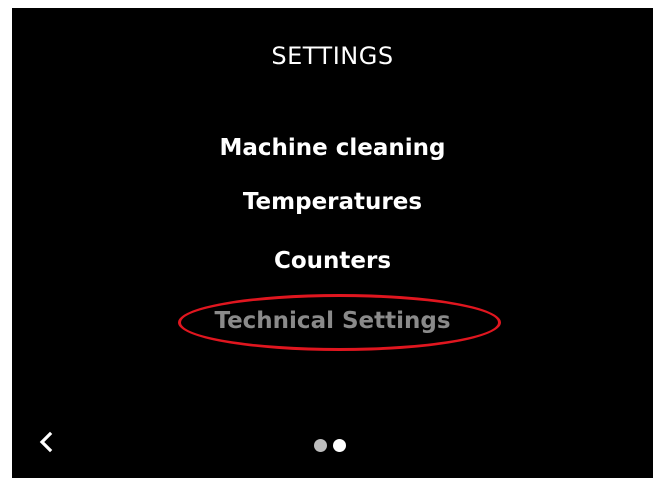  Describe the element at coordinates (332, 202) in the screenshot. I see `menu-item-temperatures: Temperatures` at that location.